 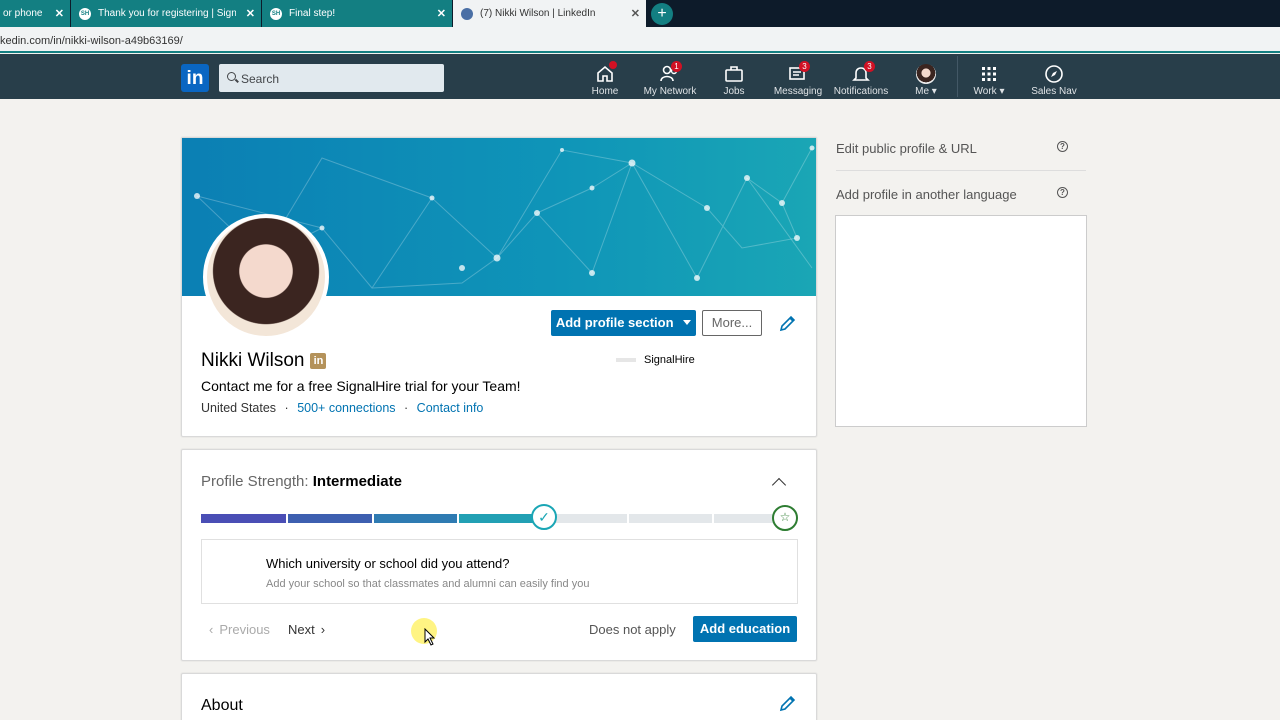 I want to click on nav-notifications: Notifications, so click(x=861, y=76).